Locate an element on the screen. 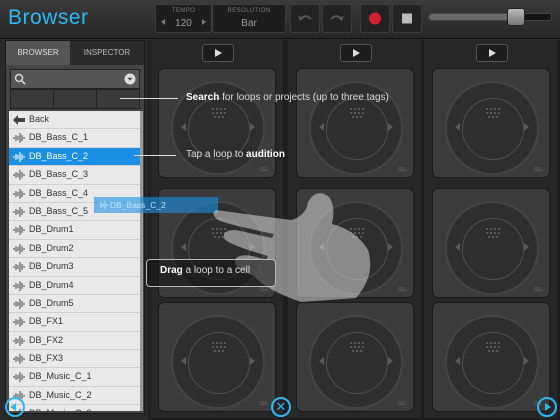 The width and height of the screenshot is (560, 420). close-button: ✕ is located at coordinates (281, 407).